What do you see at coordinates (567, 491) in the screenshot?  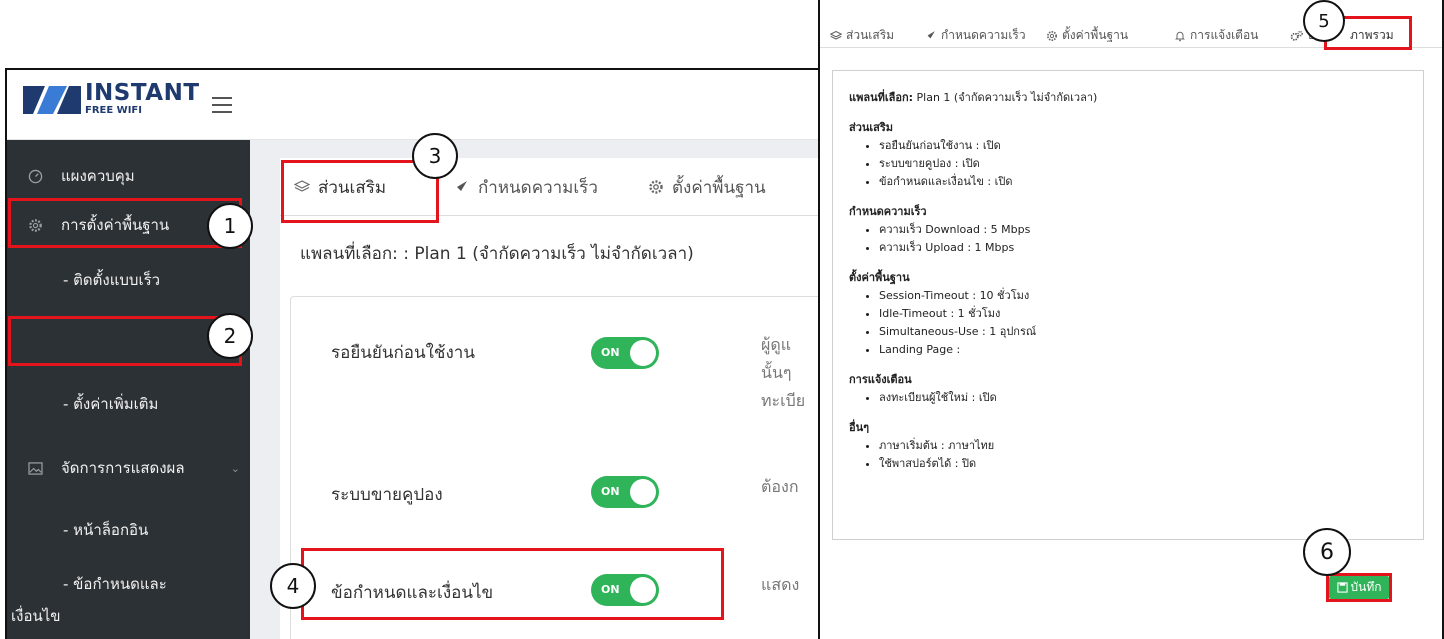 I see `setting-row-coupon-system: ระบบขายคูปอง ON ต้องก` at bounding box center [567, 491].